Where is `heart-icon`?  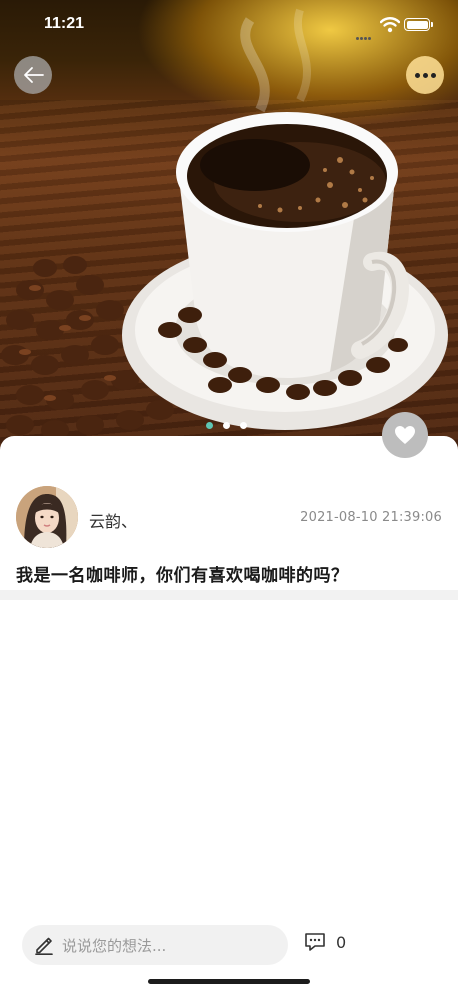
heart-icon is located at coordinates (405, 435).